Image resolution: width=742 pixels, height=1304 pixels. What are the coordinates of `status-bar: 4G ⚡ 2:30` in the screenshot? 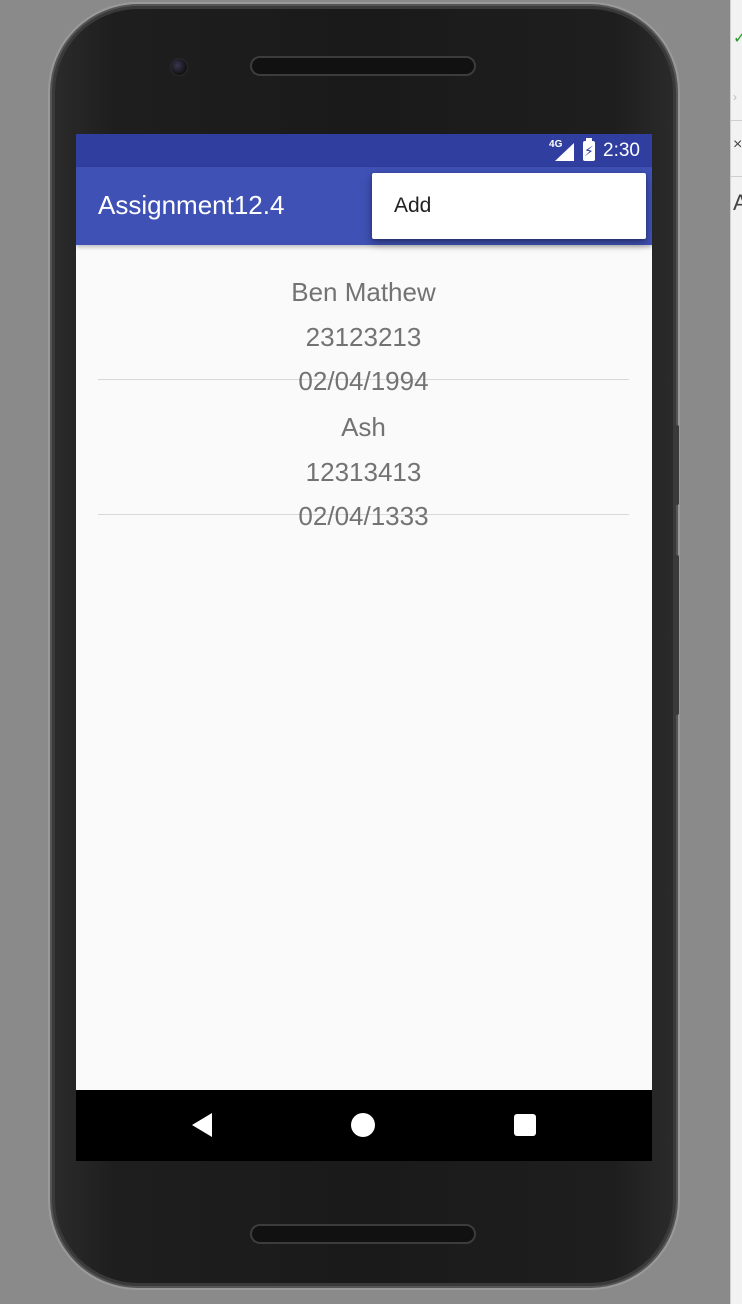 It's located at (364, 150).